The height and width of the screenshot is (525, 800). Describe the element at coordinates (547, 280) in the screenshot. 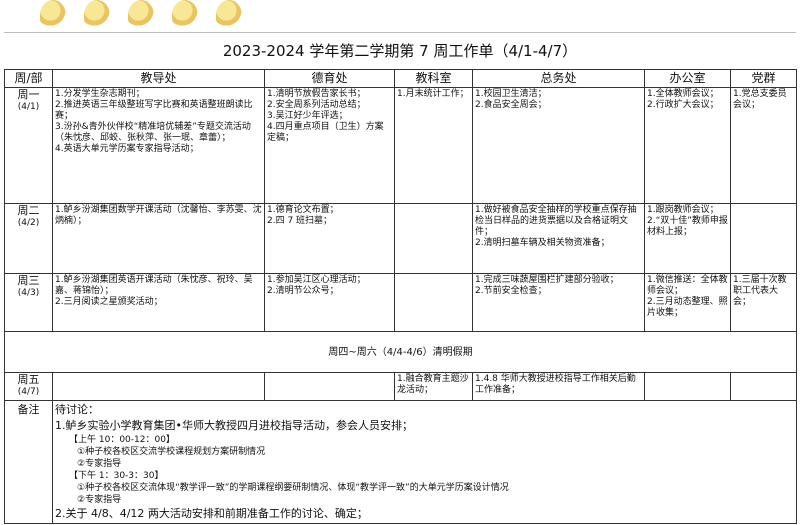

I see `task-item: 1.完成三味蔬屋围栏扩建部分验收；` at that location.